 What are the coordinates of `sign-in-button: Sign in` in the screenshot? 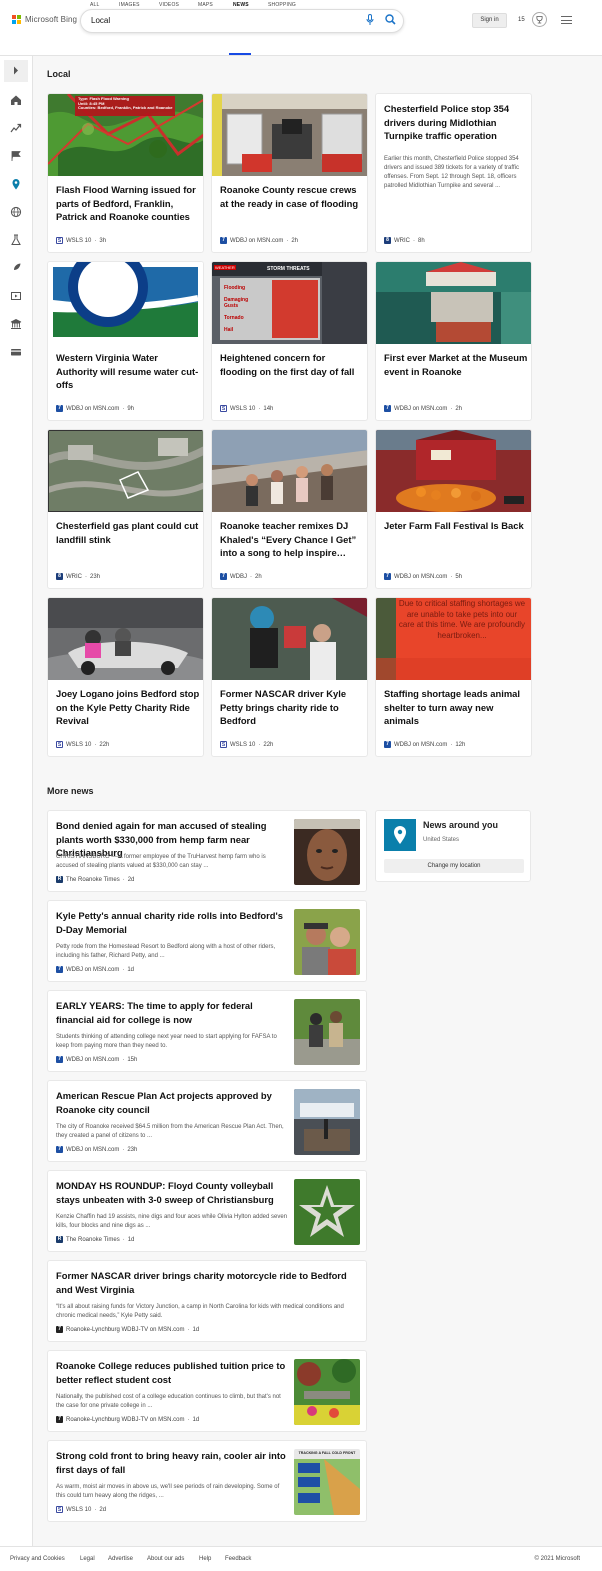 It's located at (489, 20).